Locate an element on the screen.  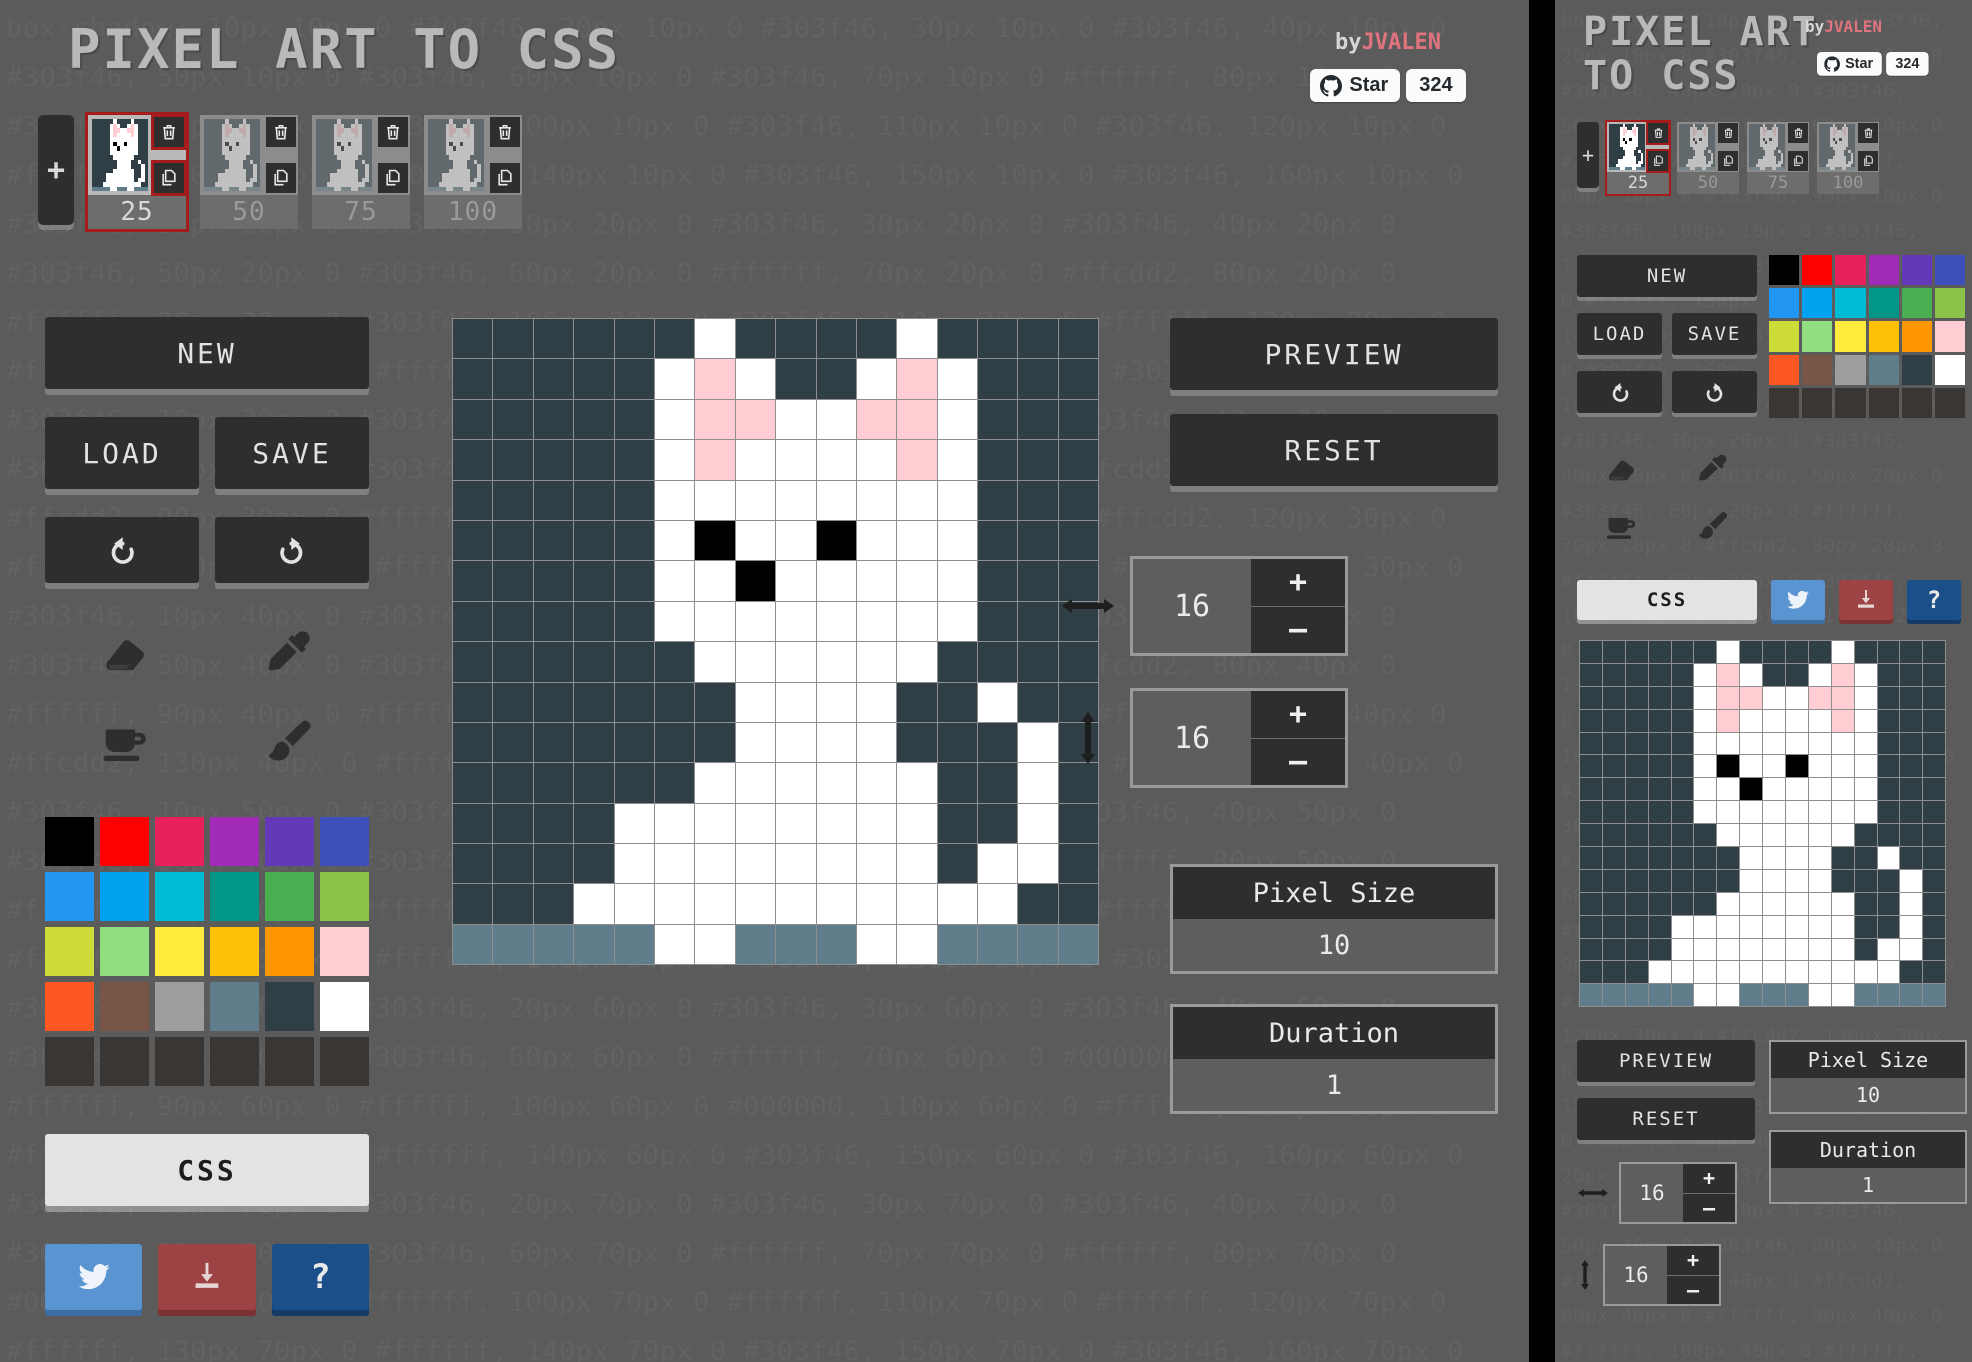
mobile-pixel-canvas-wrapper is located at coordinates (1763, 824).